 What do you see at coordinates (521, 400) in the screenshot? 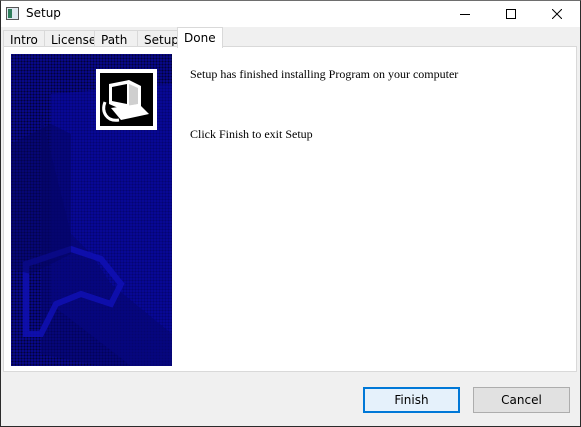
I see `cancel-button: Cancel` at bounding box center [521, 400].